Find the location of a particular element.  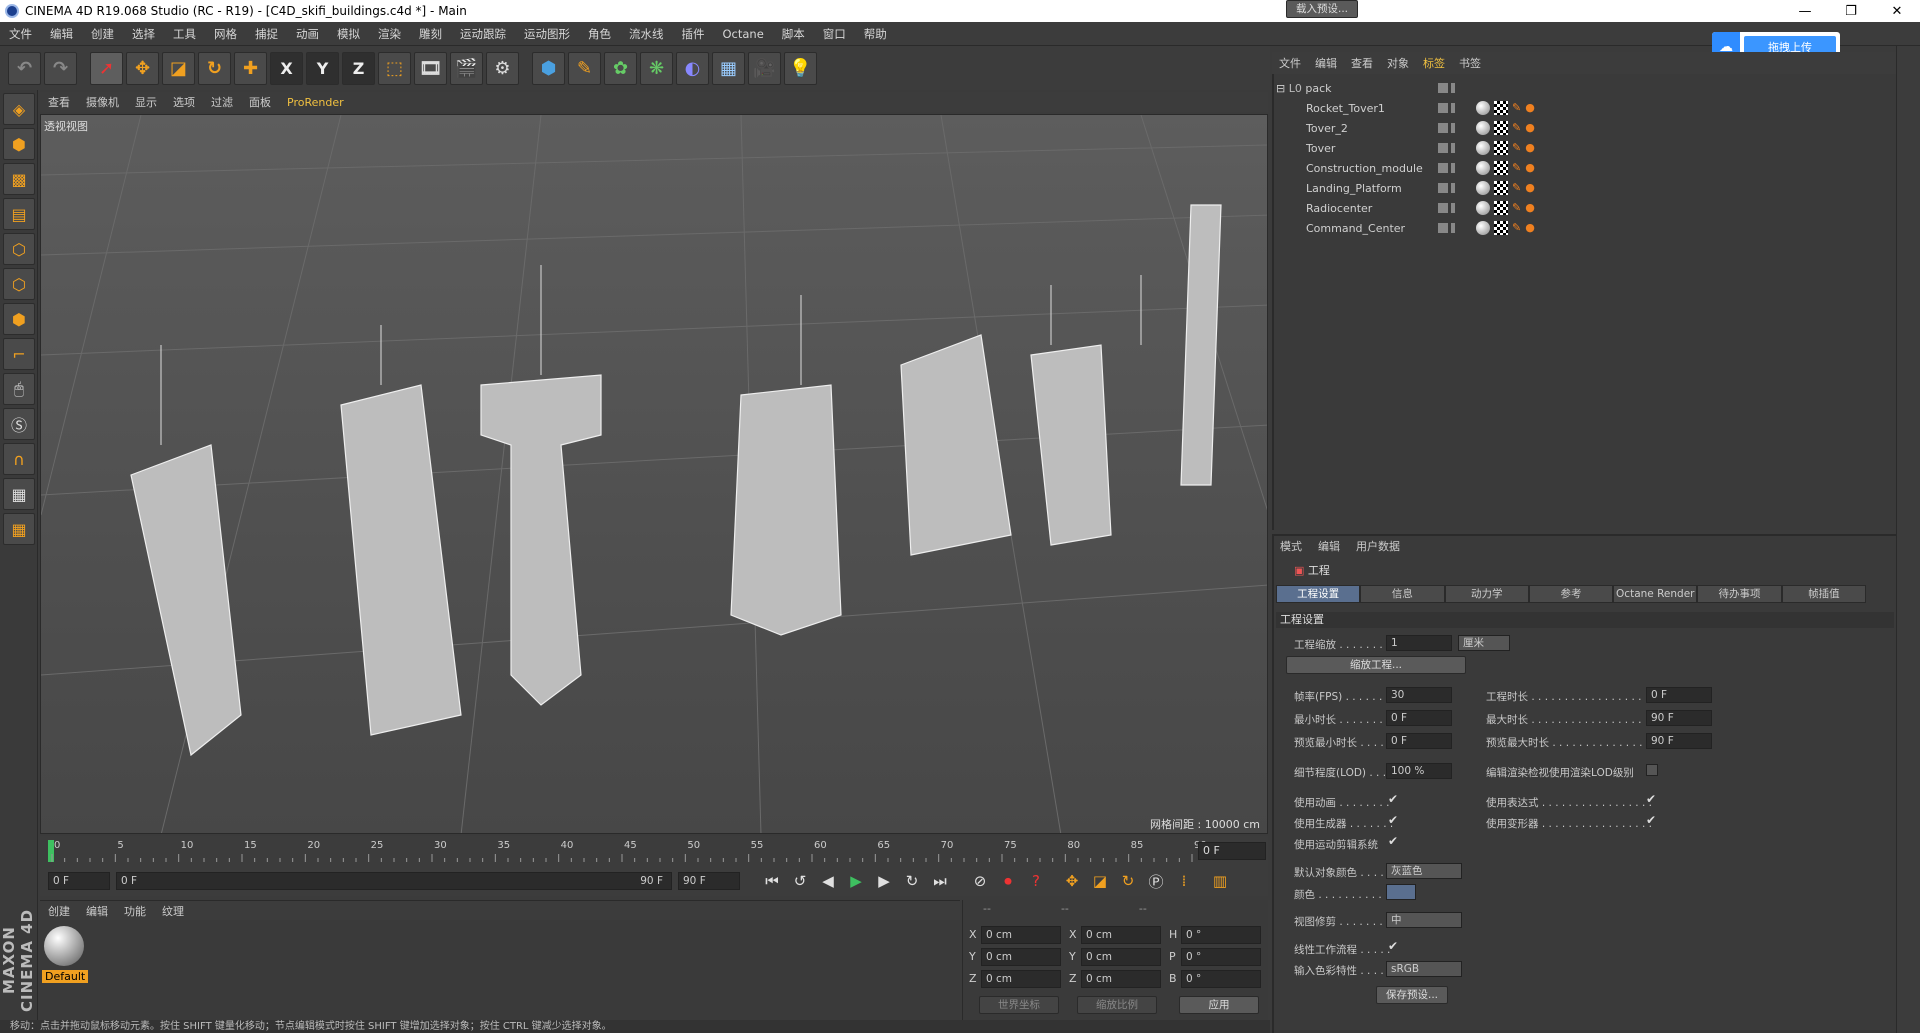

pos-z-field: 0 cm is located at coordinates (1021, 979).